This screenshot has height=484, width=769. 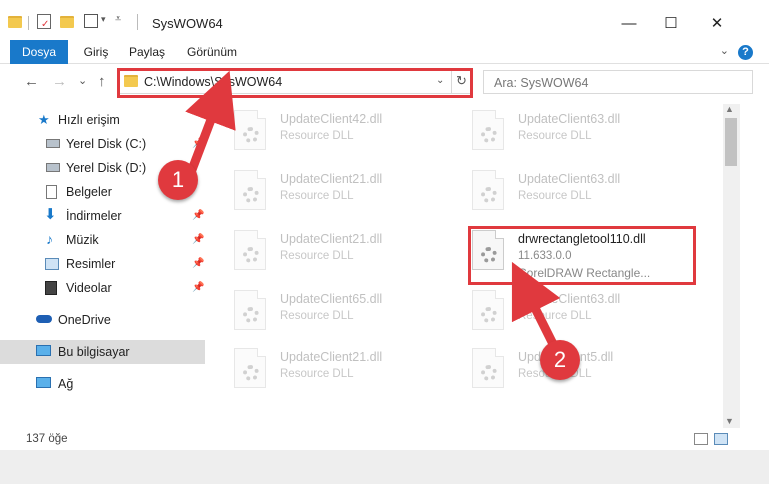 I want to click on step-2-badge: 2, so click(x=560, y=360).